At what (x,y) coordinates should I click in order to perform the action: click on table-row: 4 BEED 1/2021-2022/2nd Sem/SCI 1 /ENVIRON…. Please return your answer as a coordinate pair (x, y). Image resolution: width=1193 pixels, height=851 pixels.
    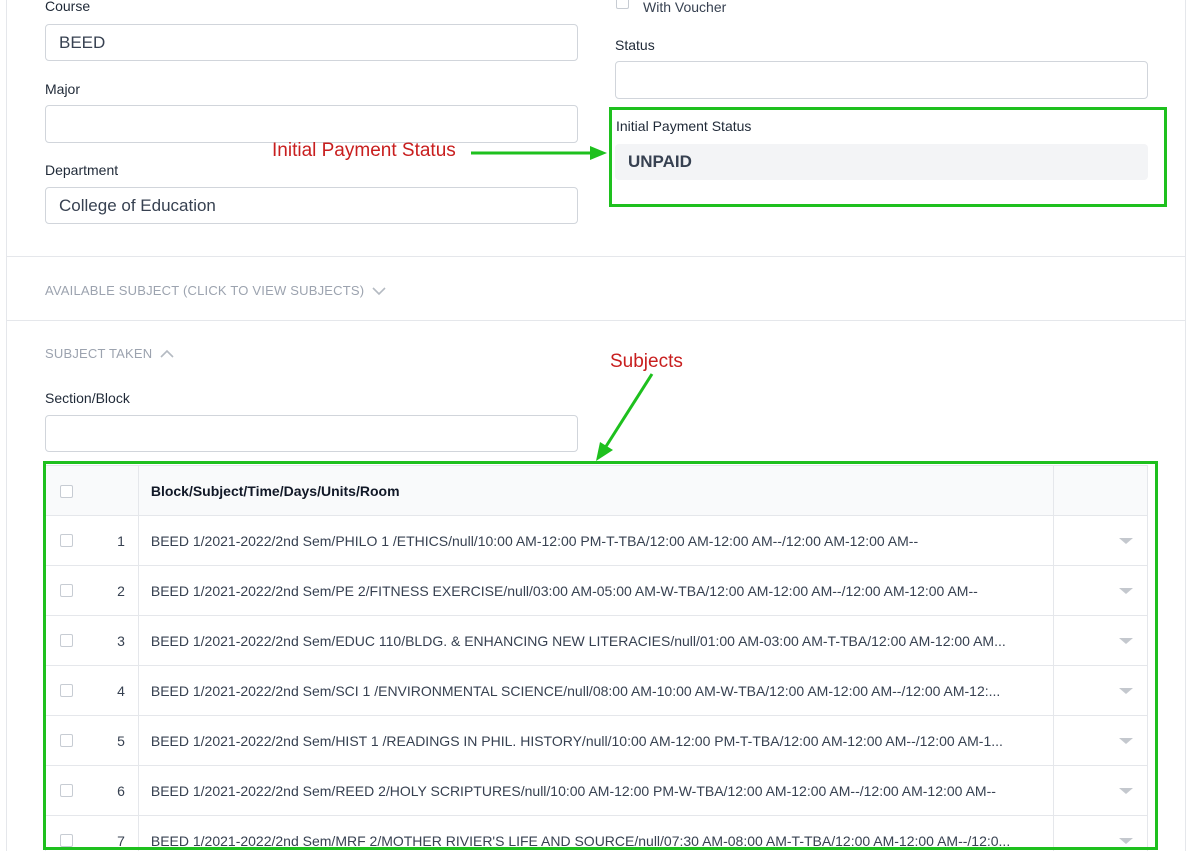
    Looking at the image, I should click on (596, 691).